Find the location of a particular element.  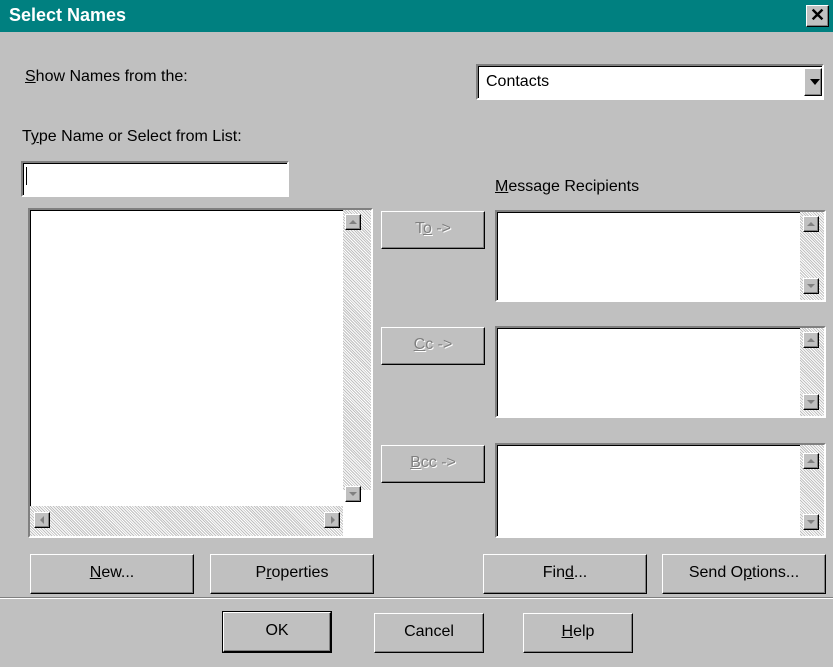

bcc-button-label: Bcc -> is located at coordinates (433, 462).